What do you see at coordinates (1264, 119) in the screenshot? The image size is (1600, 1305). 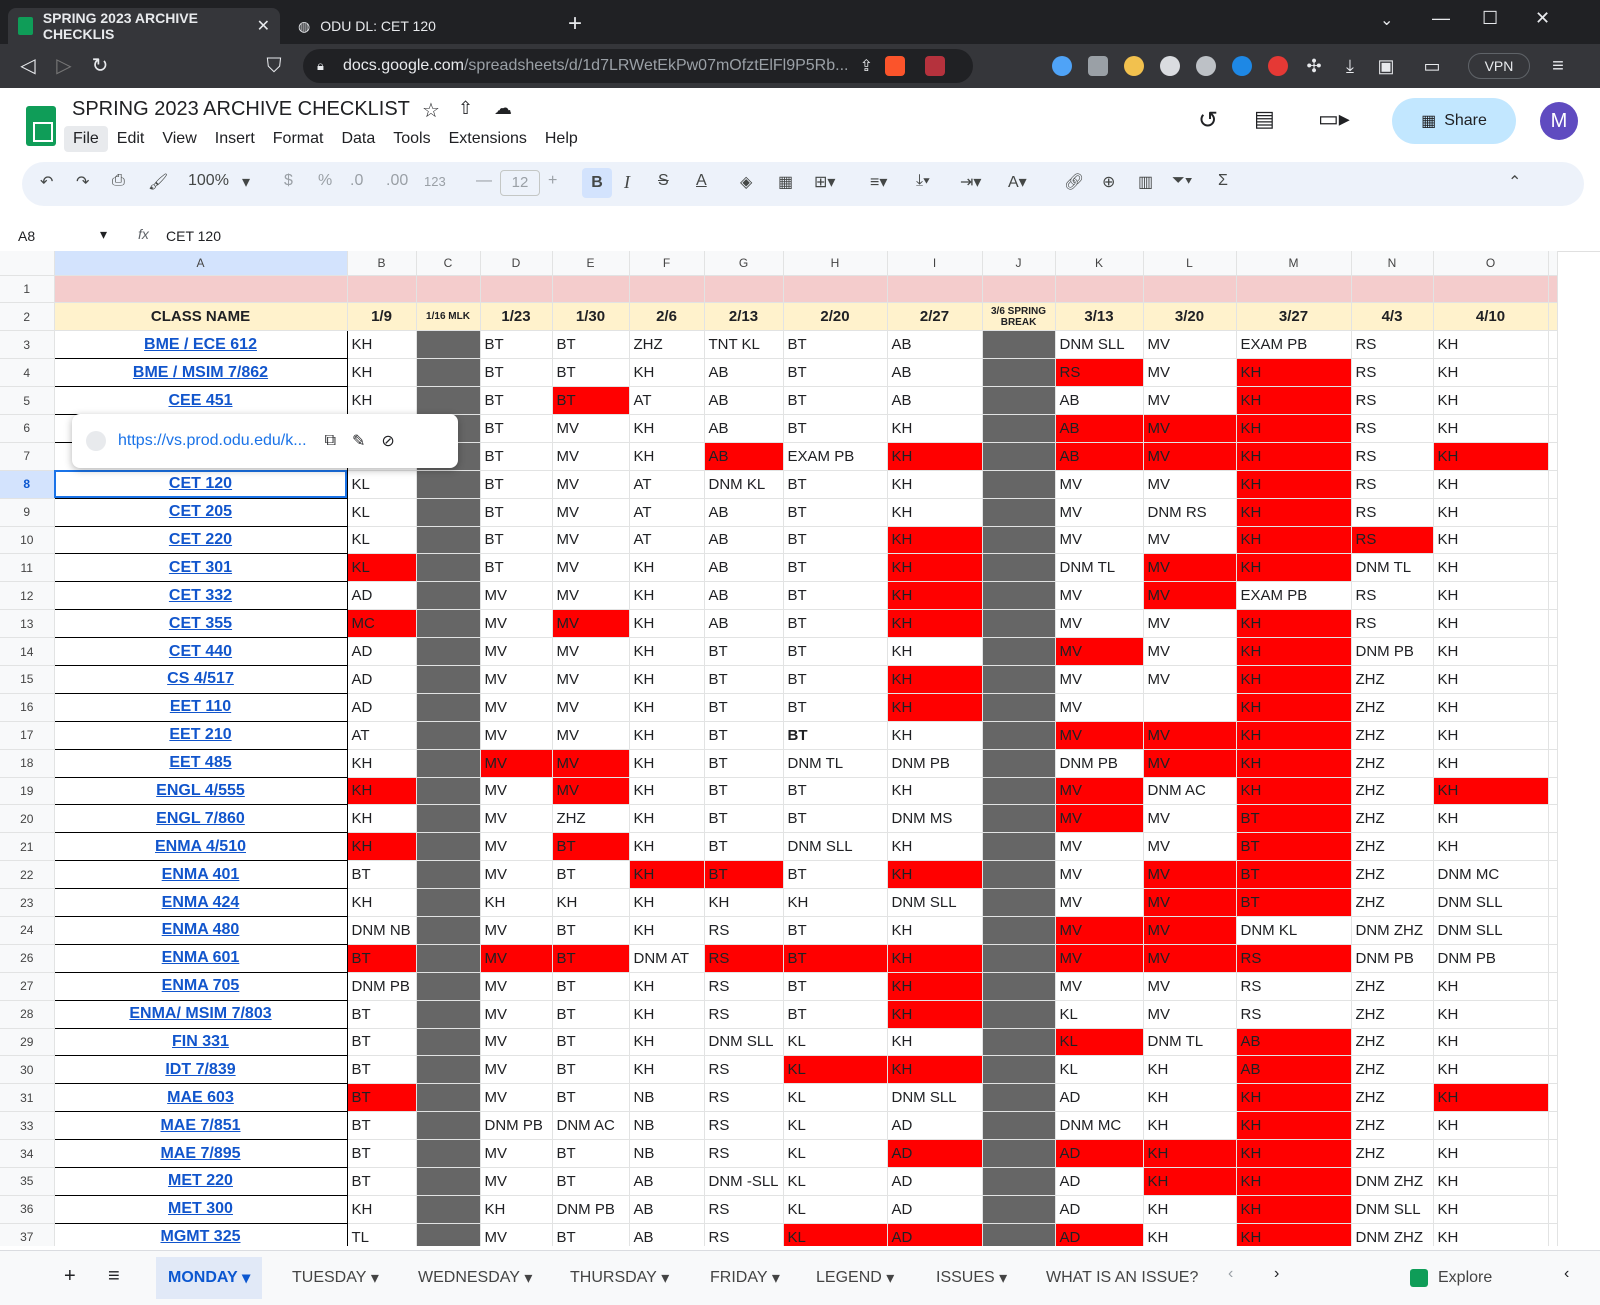 I see `comments-icon: ▤` at bounding box center [1264, 119].